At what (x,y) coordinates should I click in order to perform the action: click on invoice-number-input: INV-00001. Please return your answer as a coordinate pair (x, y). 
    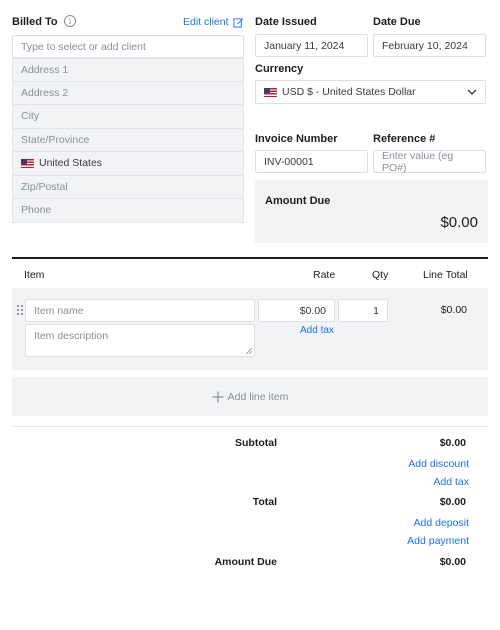
    Looking at the image, I should click on (311, 161).